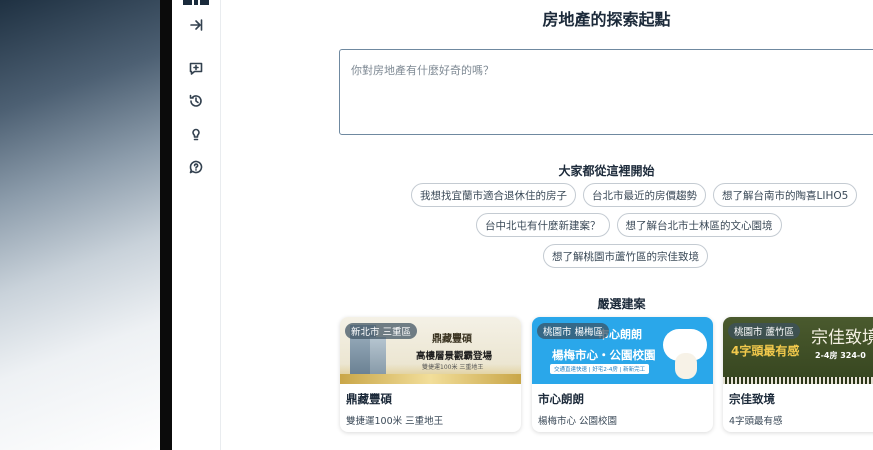 The height and width of the screenshot is (450, 873). What do you see at coordinates (842, 338) in the screenshot?
I see `banner-brand: 宗佳致境` at bounding box center [842, 338].